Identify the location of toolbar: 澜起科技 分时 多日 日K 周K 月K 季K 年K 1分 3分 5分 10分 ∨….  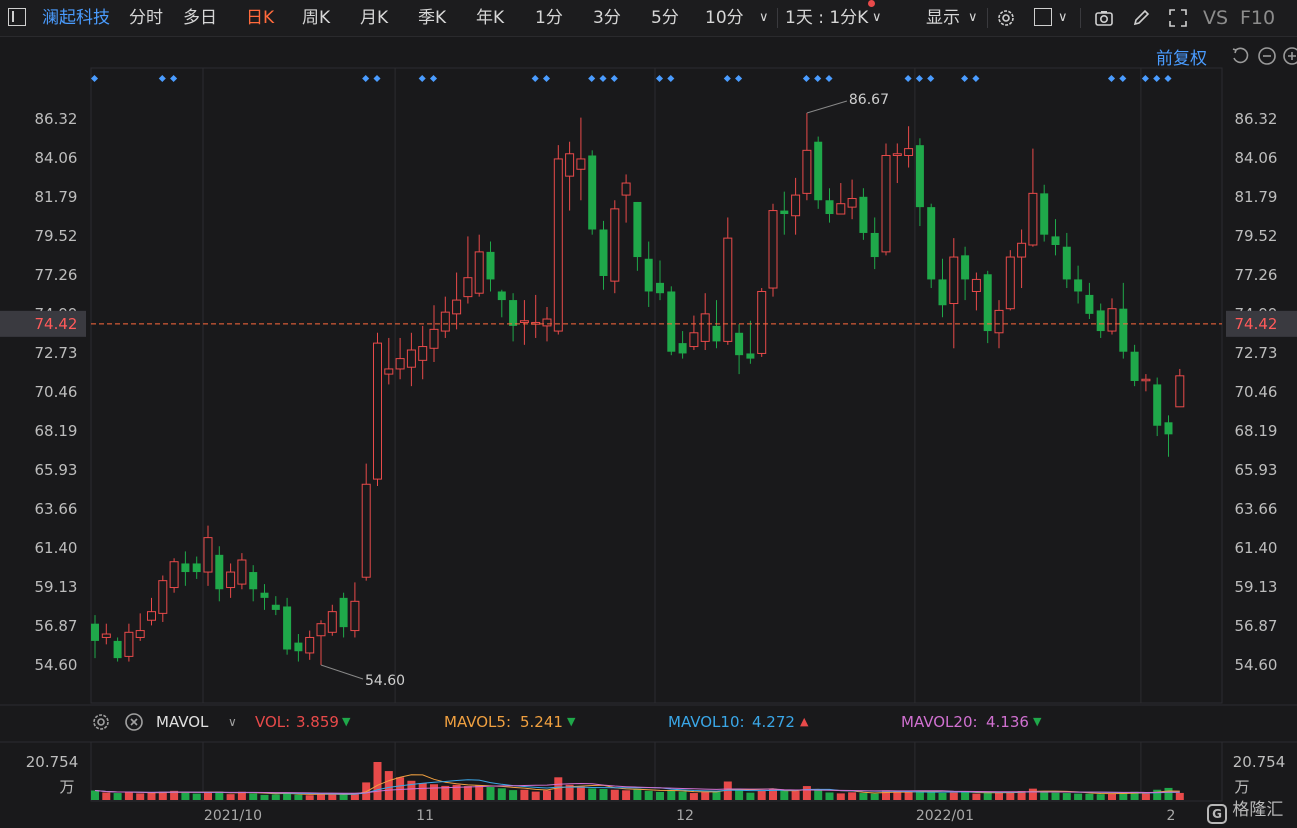
(648, 18).